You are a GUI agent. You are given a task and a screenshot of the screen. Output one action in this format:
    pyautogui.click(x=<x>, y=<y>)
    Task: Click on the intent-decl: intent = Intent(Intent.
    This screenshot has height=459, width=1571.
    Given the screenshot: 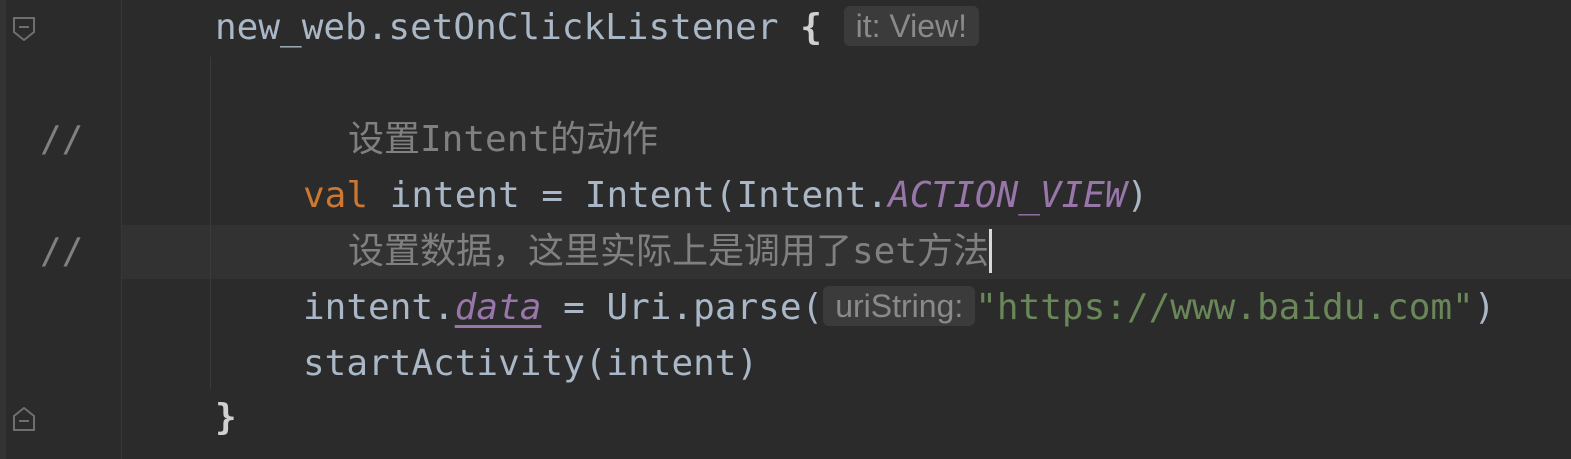 What is the action you would take?
    pyautogui.click(x=628, y=195)
    